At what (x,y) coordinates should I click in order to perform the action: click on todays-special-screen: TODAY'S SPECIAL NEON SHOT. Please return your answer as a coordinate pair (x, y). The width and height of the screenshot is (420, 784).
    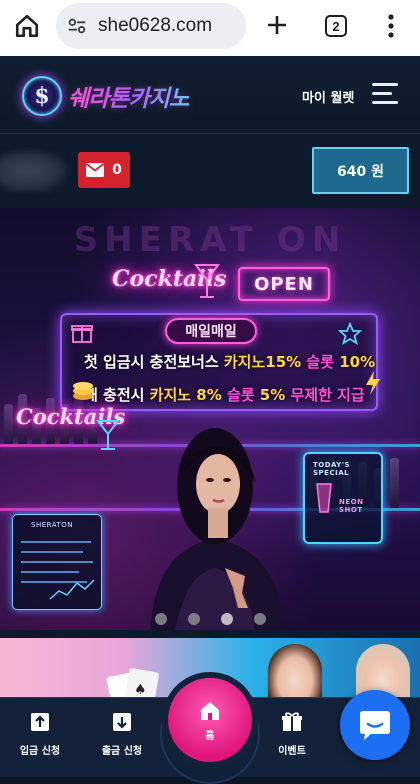
    Looking at the image, I should click on (343, 498).